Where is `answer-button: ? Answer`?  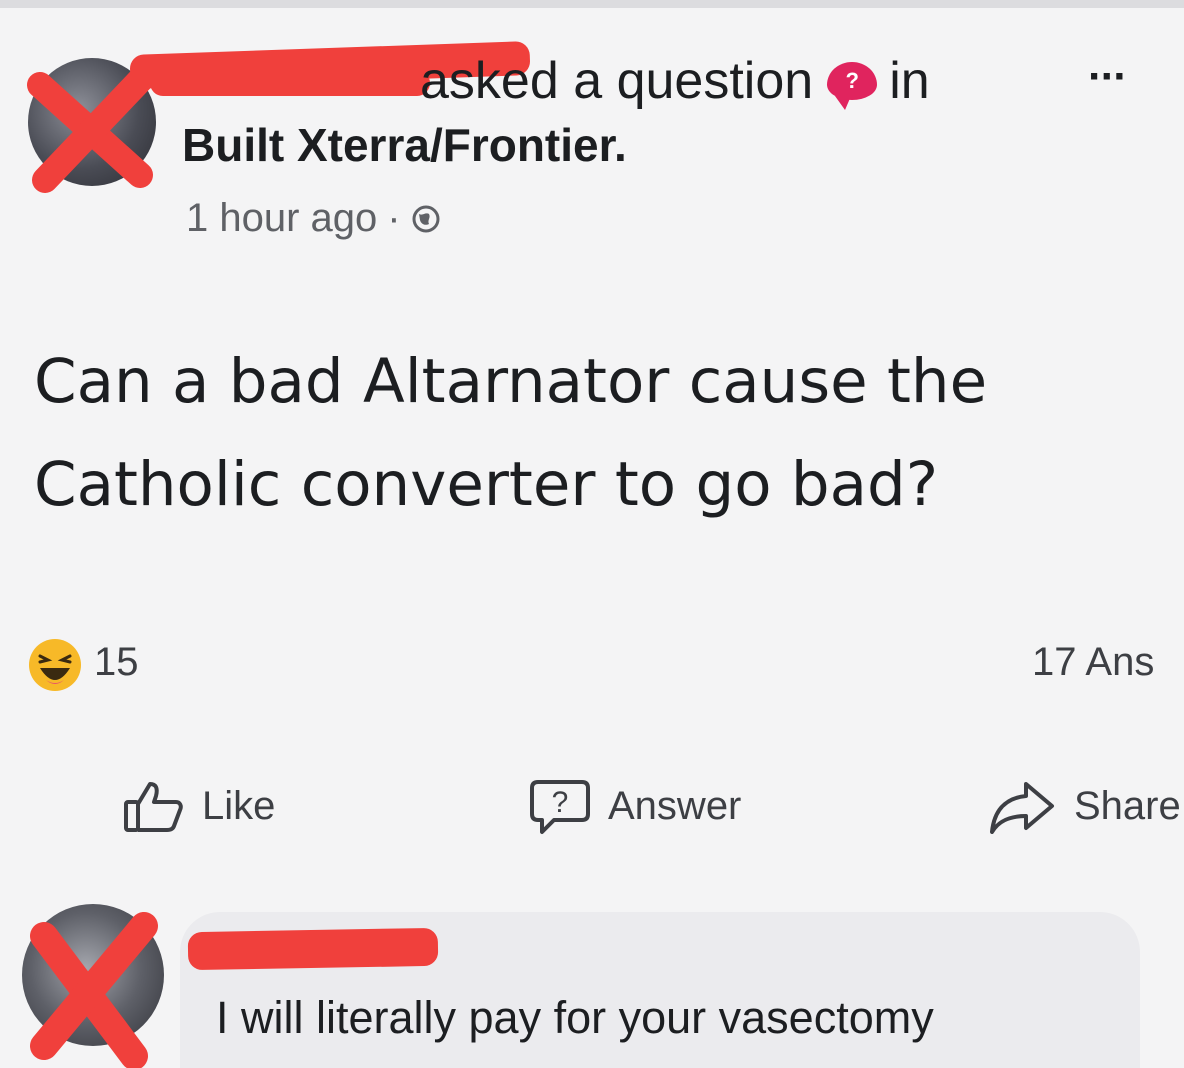
answer-button: ? Answer is located at coordinates (634, 806).